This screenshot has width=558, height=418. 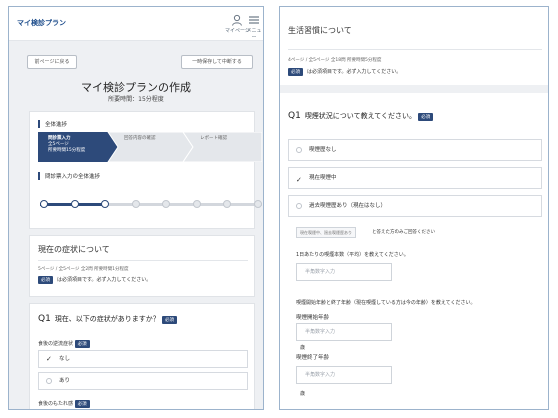 I want to click on subquestion-2-text: 食後のもたれ感, so click(x=56, y=404).